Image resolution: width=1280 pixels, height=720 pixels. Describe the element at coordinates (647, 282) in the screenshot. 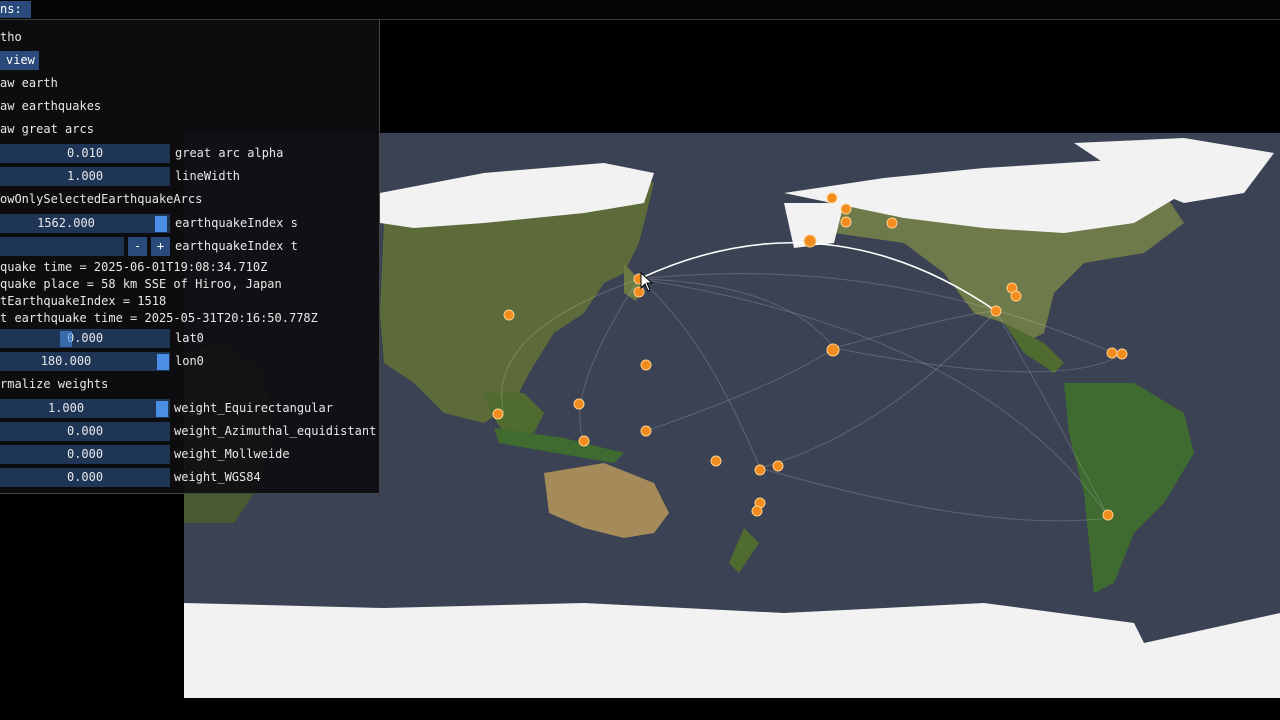

I see `mouse-cursor-icon` at that location.